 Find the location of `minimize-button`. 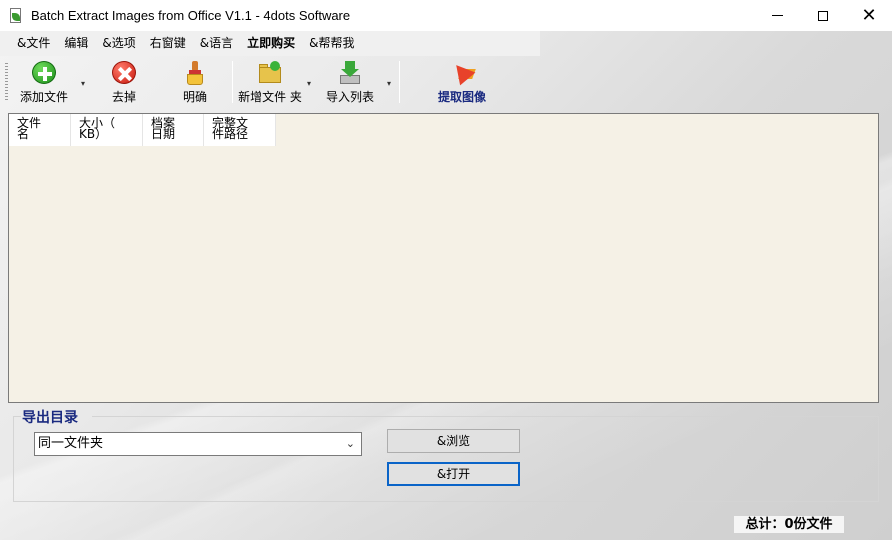

minimize-button is located at coordinates (777, 15).